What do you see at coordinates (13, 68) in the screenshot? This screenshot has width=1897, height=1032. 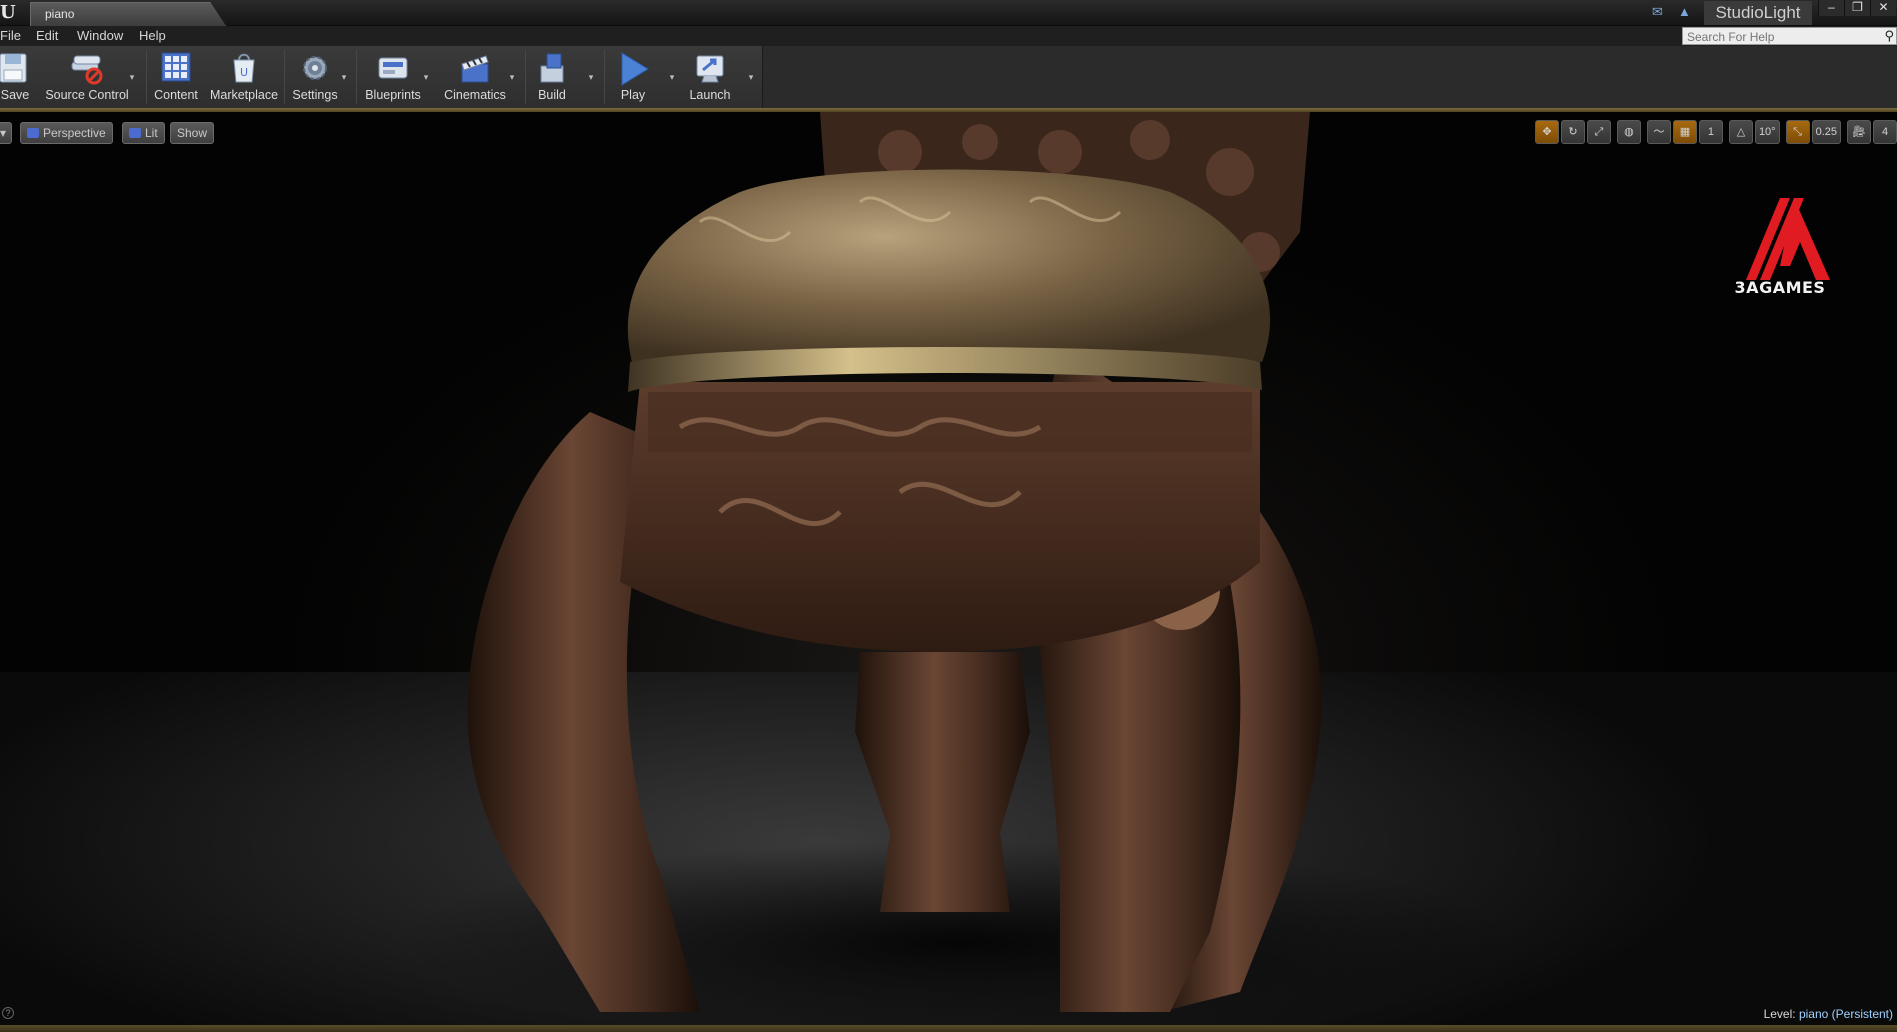 I see `save-icon` at bounding box center [13, 68].